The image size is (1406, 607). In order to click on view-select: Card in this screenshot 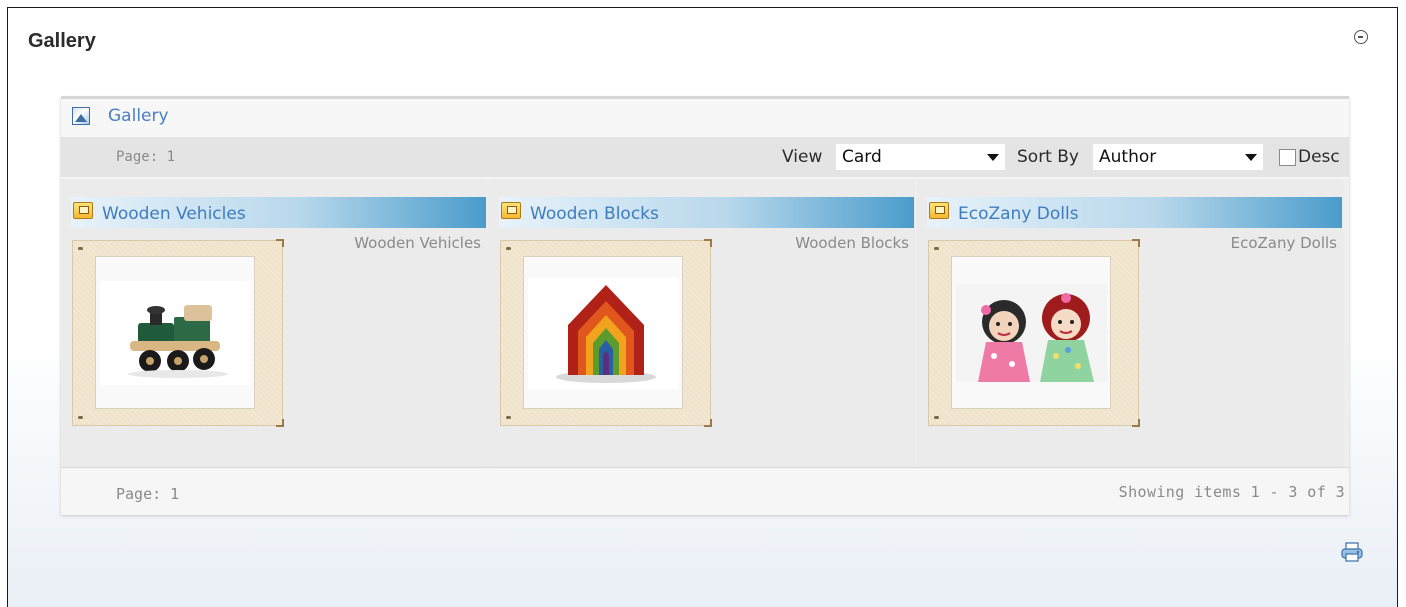, I will do `click(920, 157)`.